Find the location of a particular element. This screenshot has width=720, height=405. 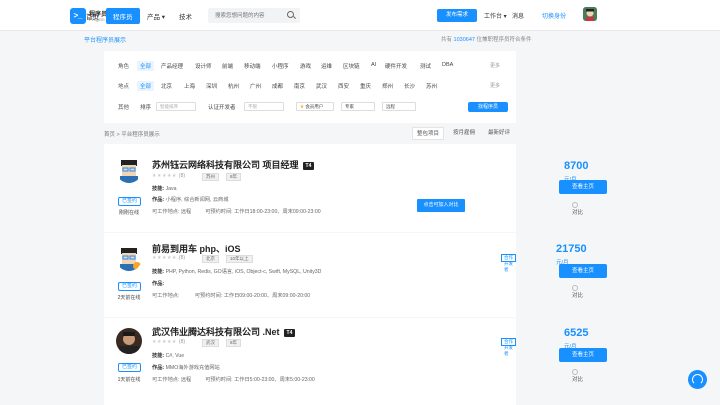

location-beijing: 北京 is located at coordinates (166, 86).